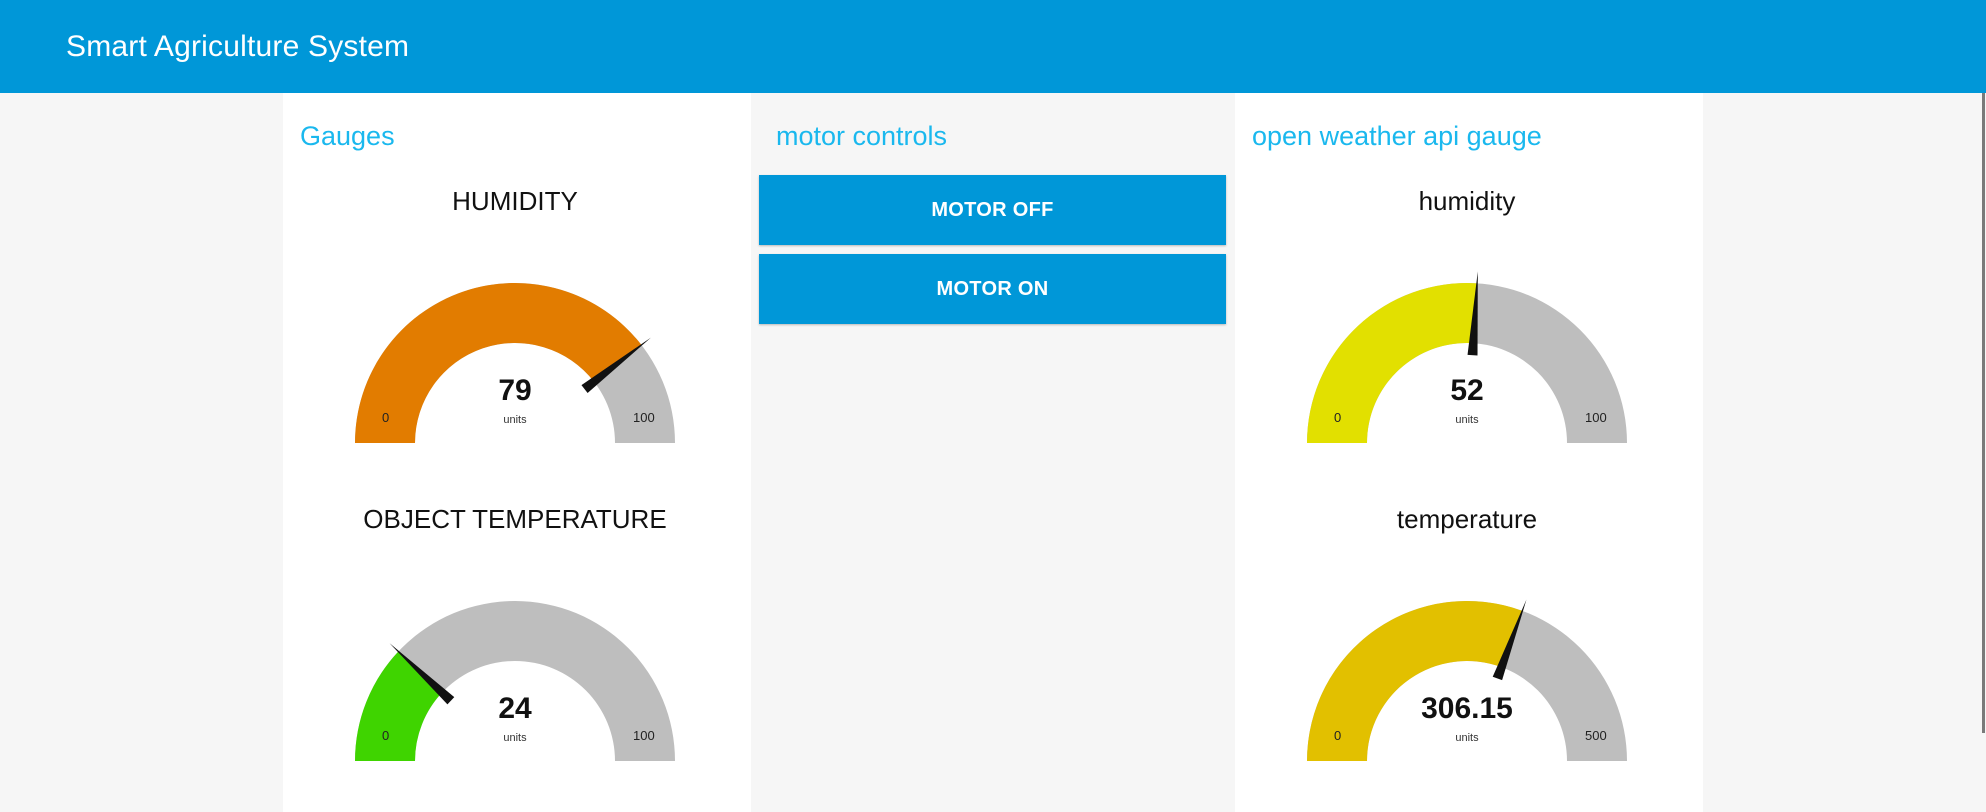 The width and height of the screenshot is (1986, 812). Describe the element at coordinates (515, 390) in the screenshot. I see `gauge-value: 79` at that location.